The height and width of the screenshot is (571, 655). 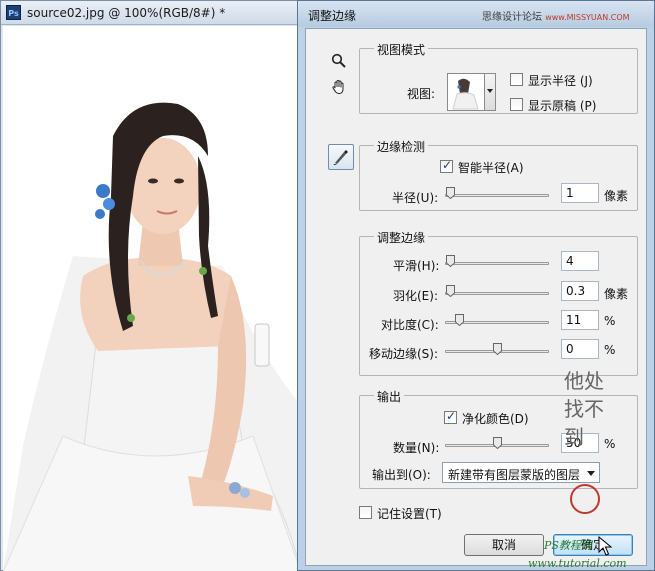 I want to click on view-preview-icon, so click(x=465, y=94).